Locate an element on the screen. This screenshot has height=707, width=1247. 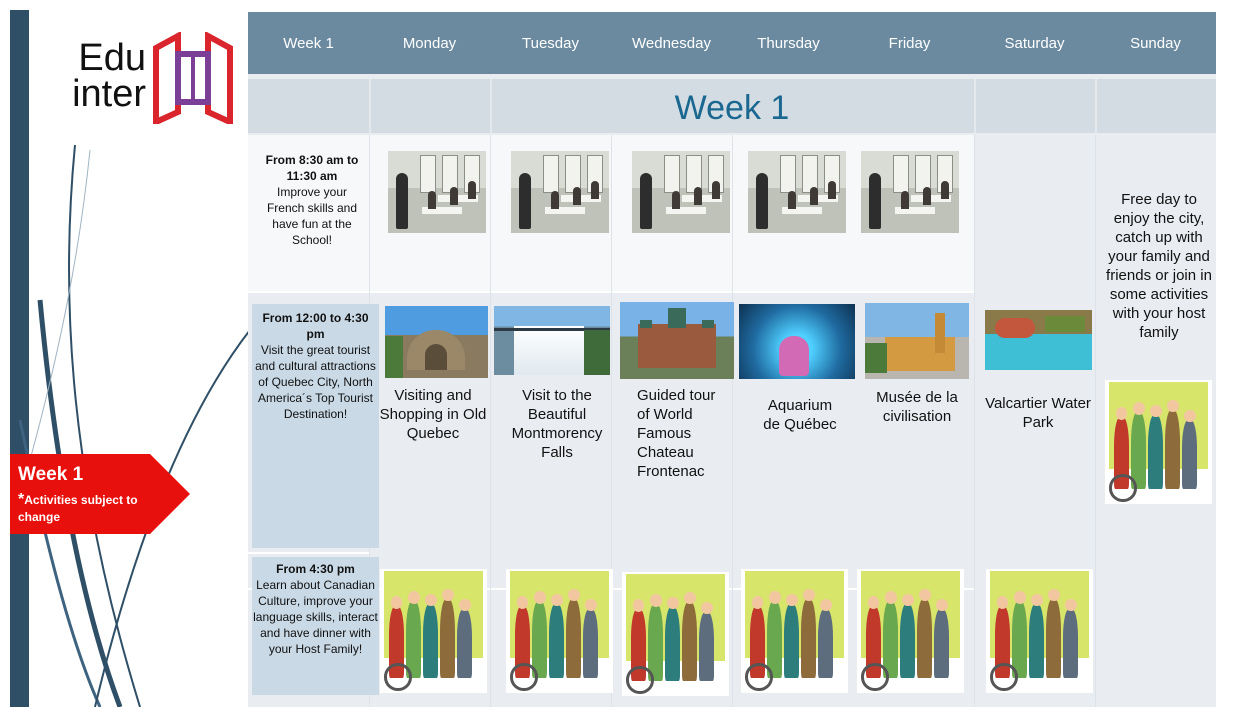
evening-time: From 4:30 pm is located at coordinates (315, 569).